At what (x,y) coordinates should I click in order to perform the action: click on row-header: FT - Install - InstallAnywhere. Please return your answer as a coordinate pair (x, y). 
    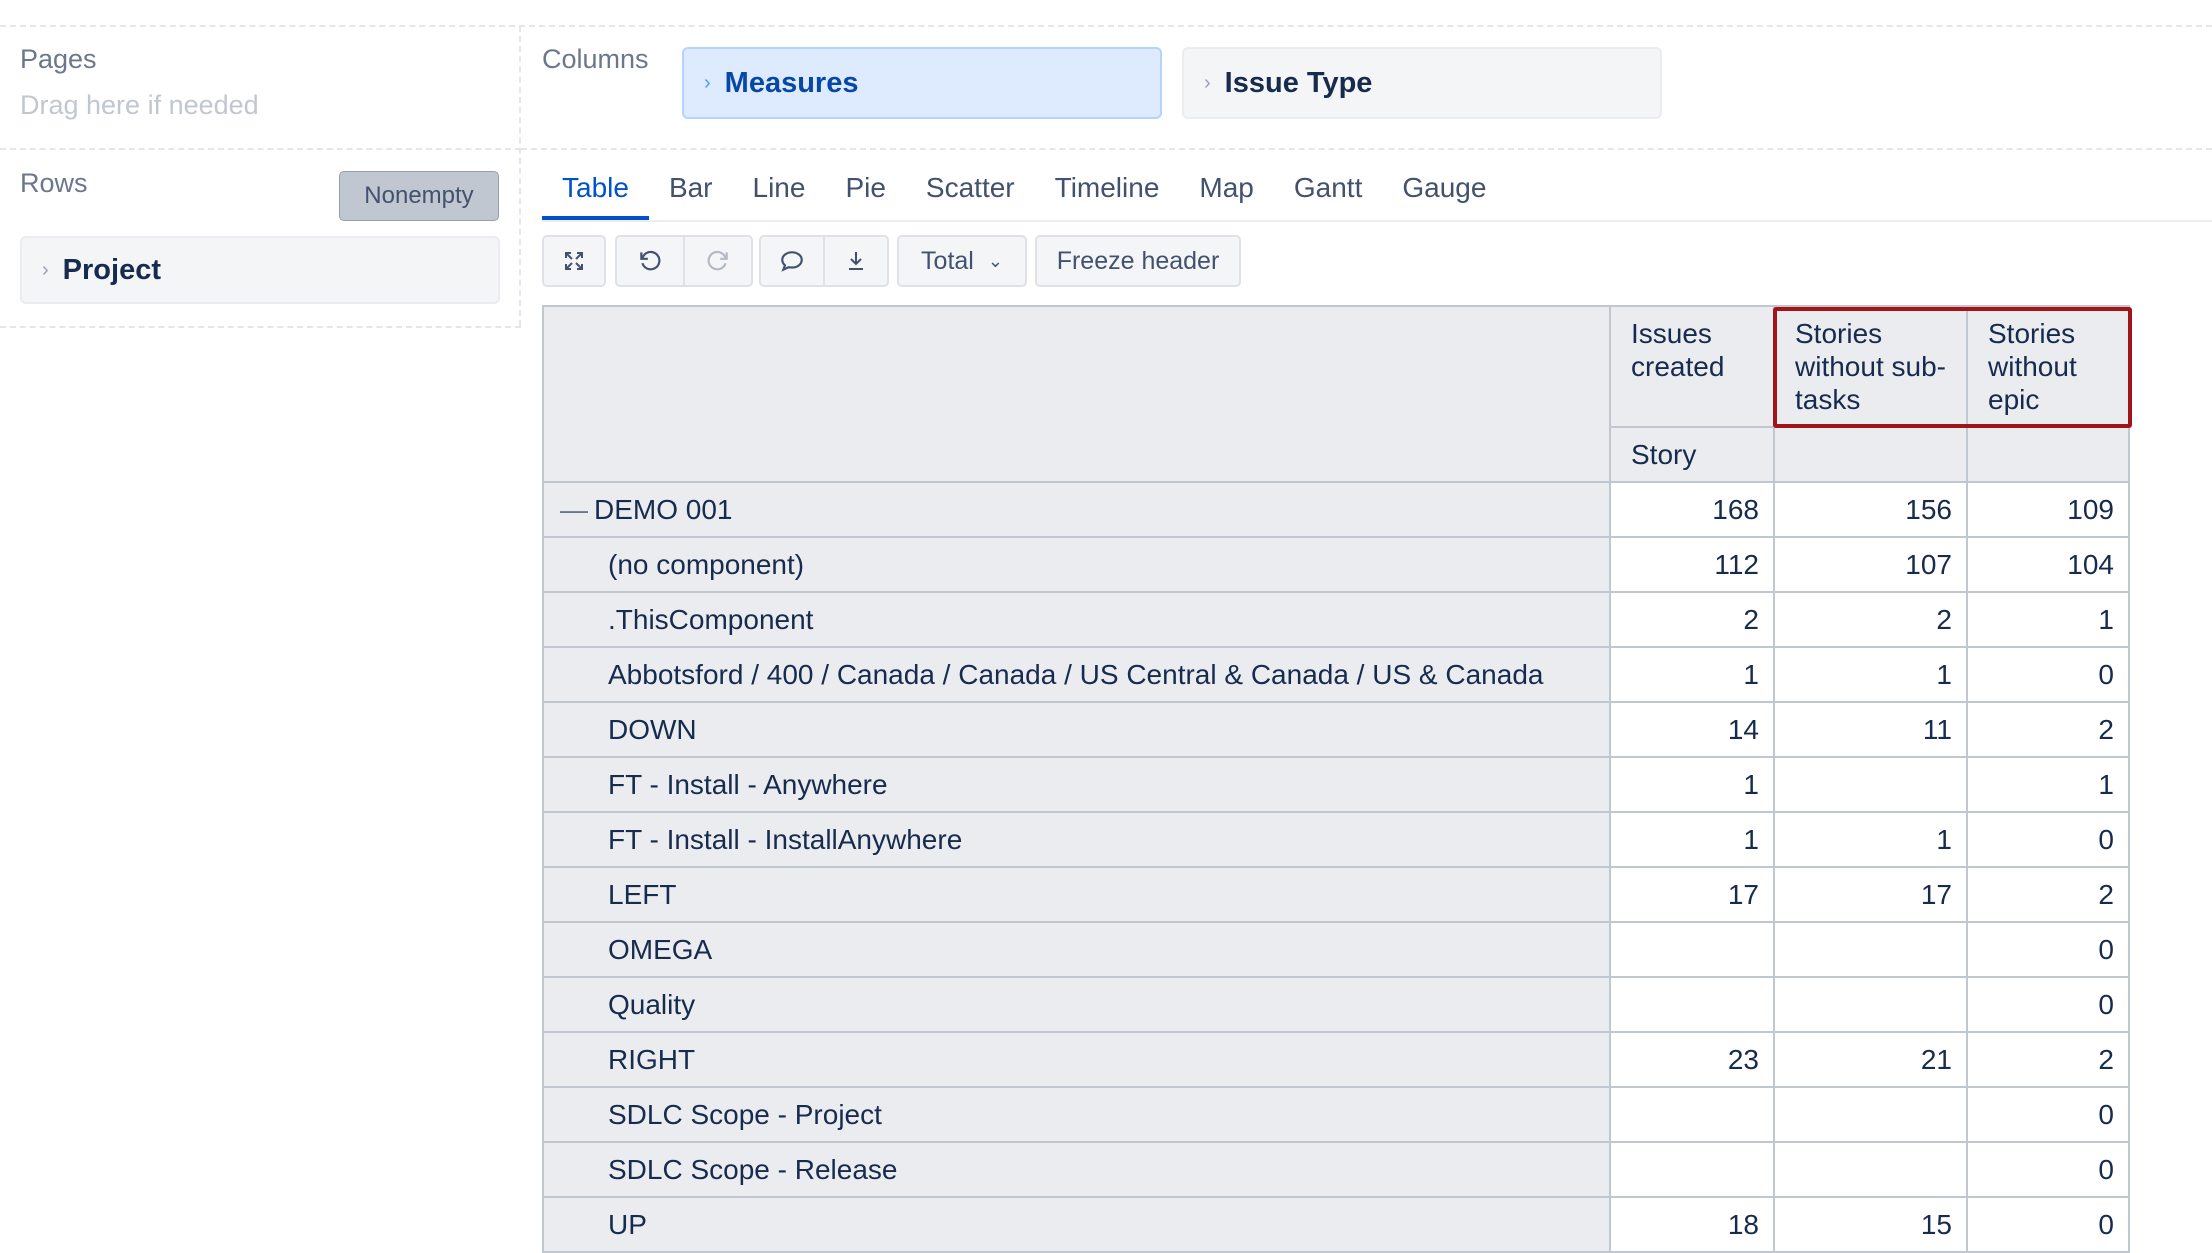
    Looking at the image, I should click on (1076, 839).